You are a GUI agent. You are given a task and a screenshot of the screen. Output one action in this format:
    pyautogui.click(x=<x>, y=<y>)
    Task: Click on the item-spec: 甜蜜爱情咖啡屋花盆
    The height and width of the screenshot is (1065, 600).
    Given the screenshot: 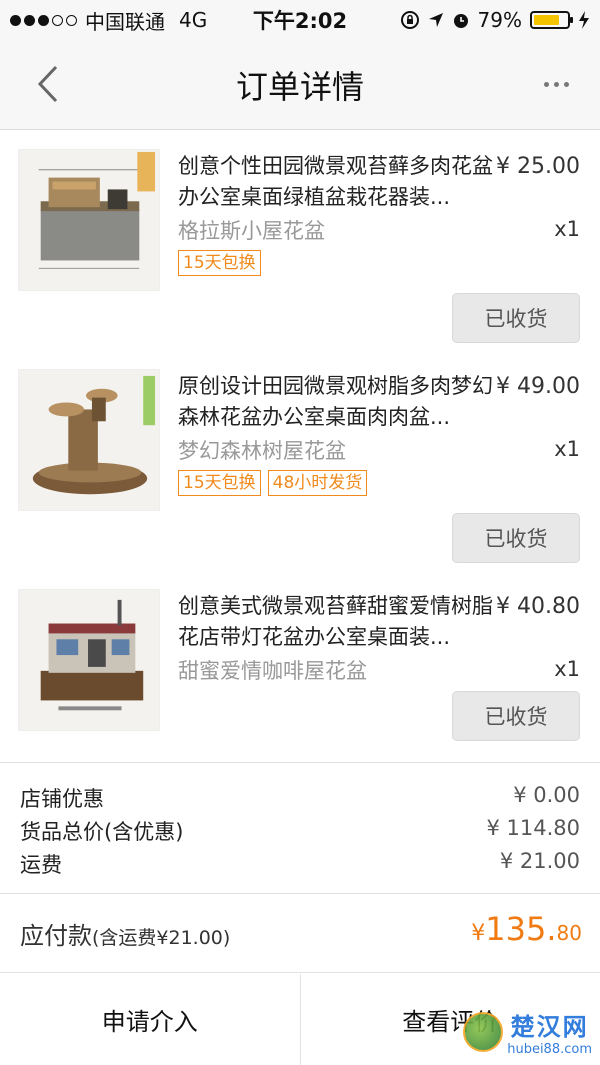 What is the action you would take?
    pyautogui.click(x=272, y=671)
    